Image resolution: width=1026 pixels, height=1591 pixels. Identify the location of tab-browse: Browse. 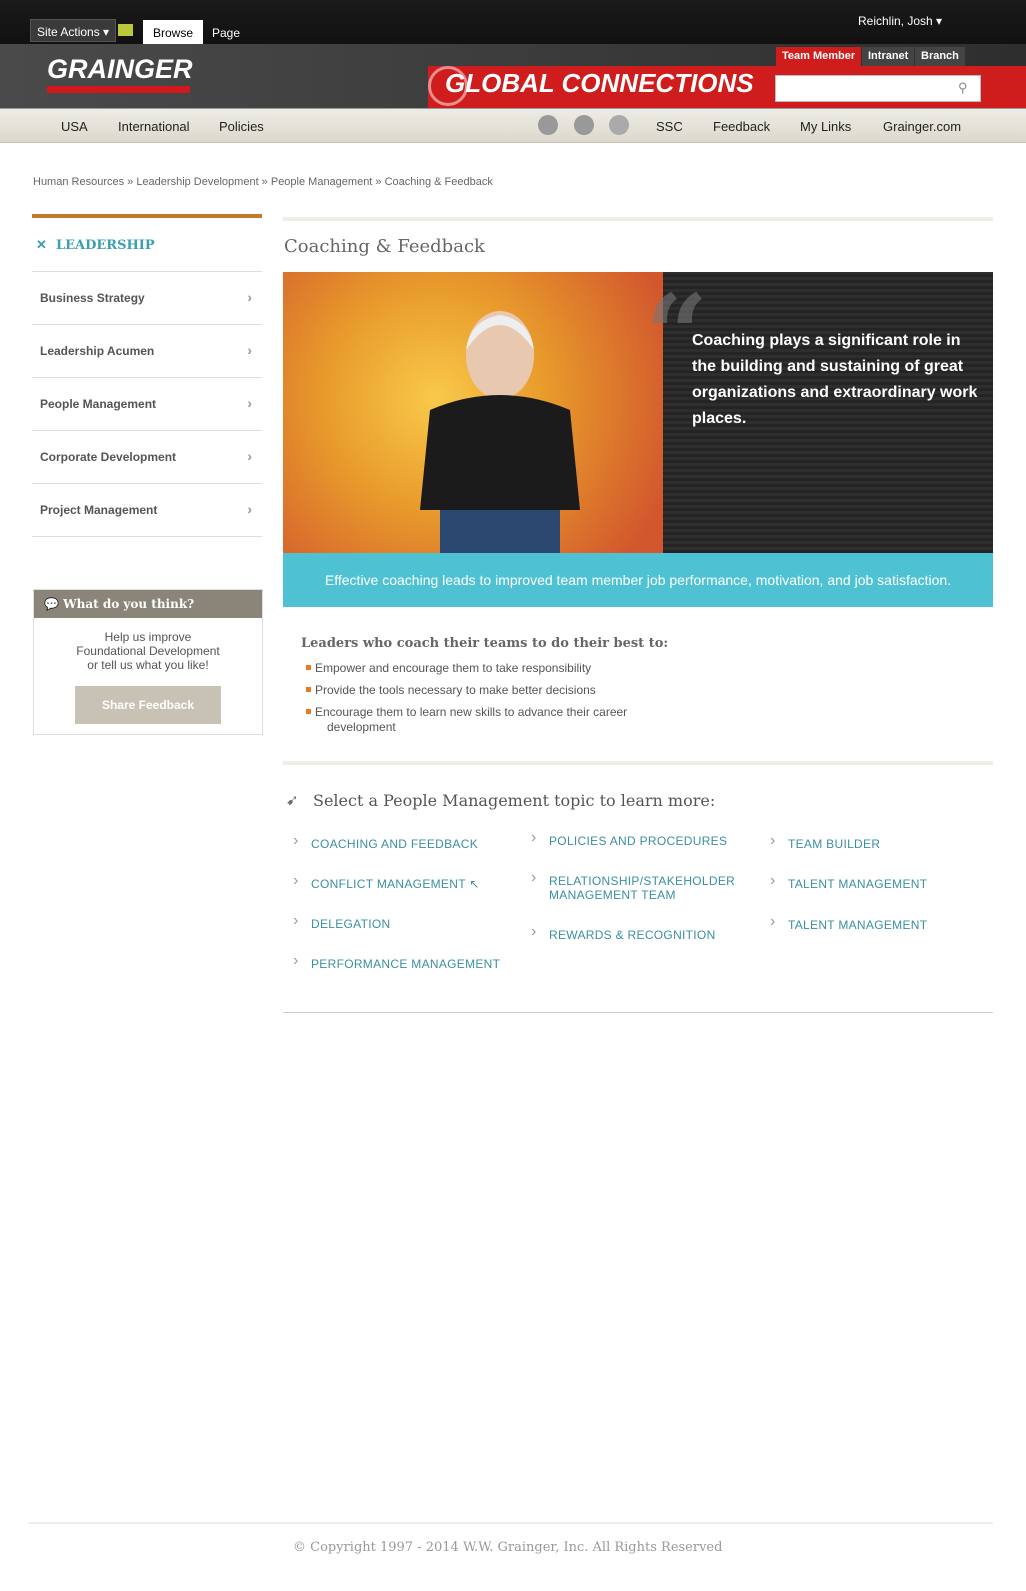
(173, 32).